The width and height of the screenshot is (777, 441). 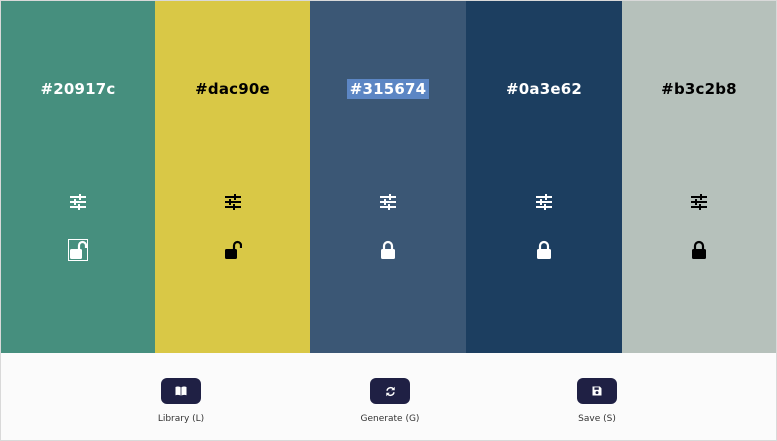 I want to click on hex-code-text: #b3c2b8, so click(x=699, y=89).